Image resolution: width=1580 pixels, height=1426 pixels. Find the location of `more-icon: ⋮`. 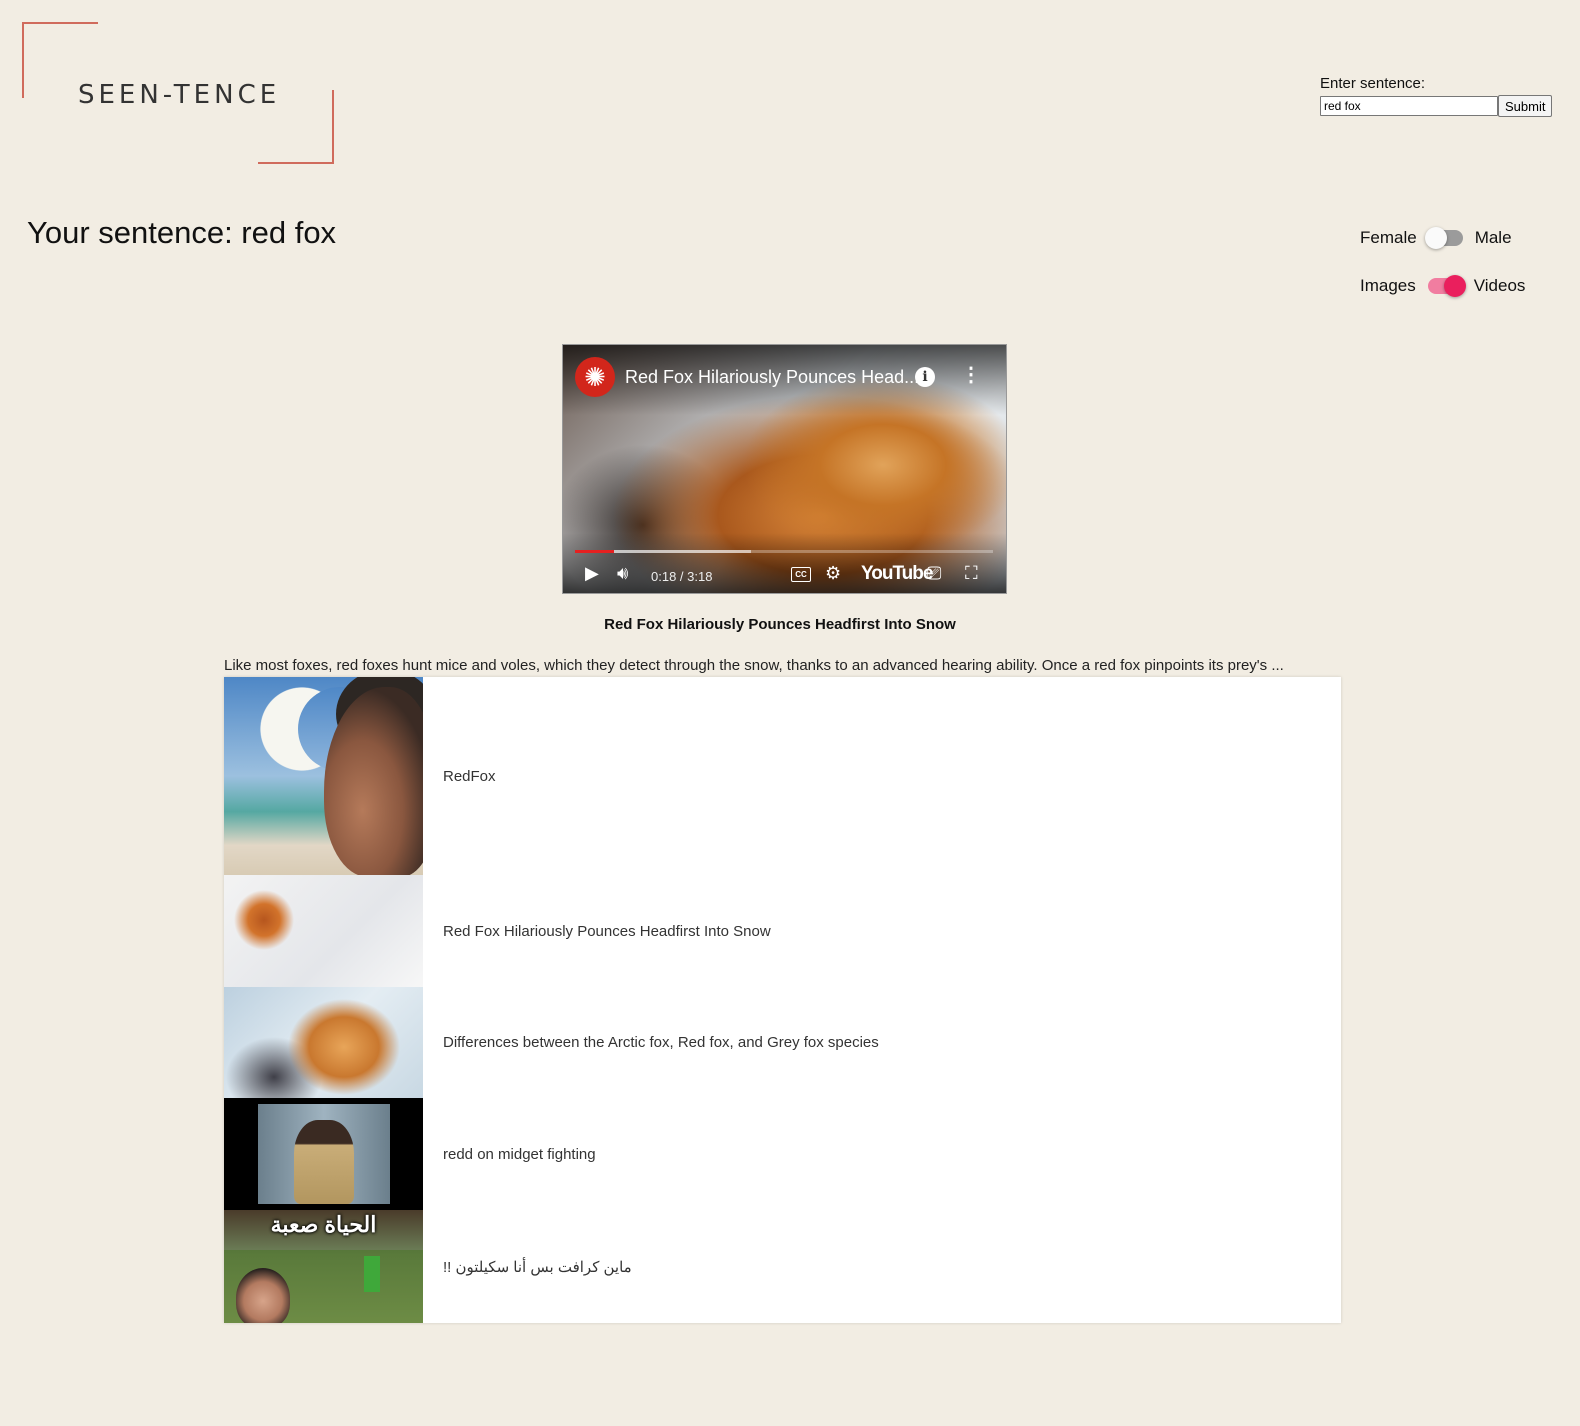

more-icon: ⋮ is located at coordinates (971, 375).